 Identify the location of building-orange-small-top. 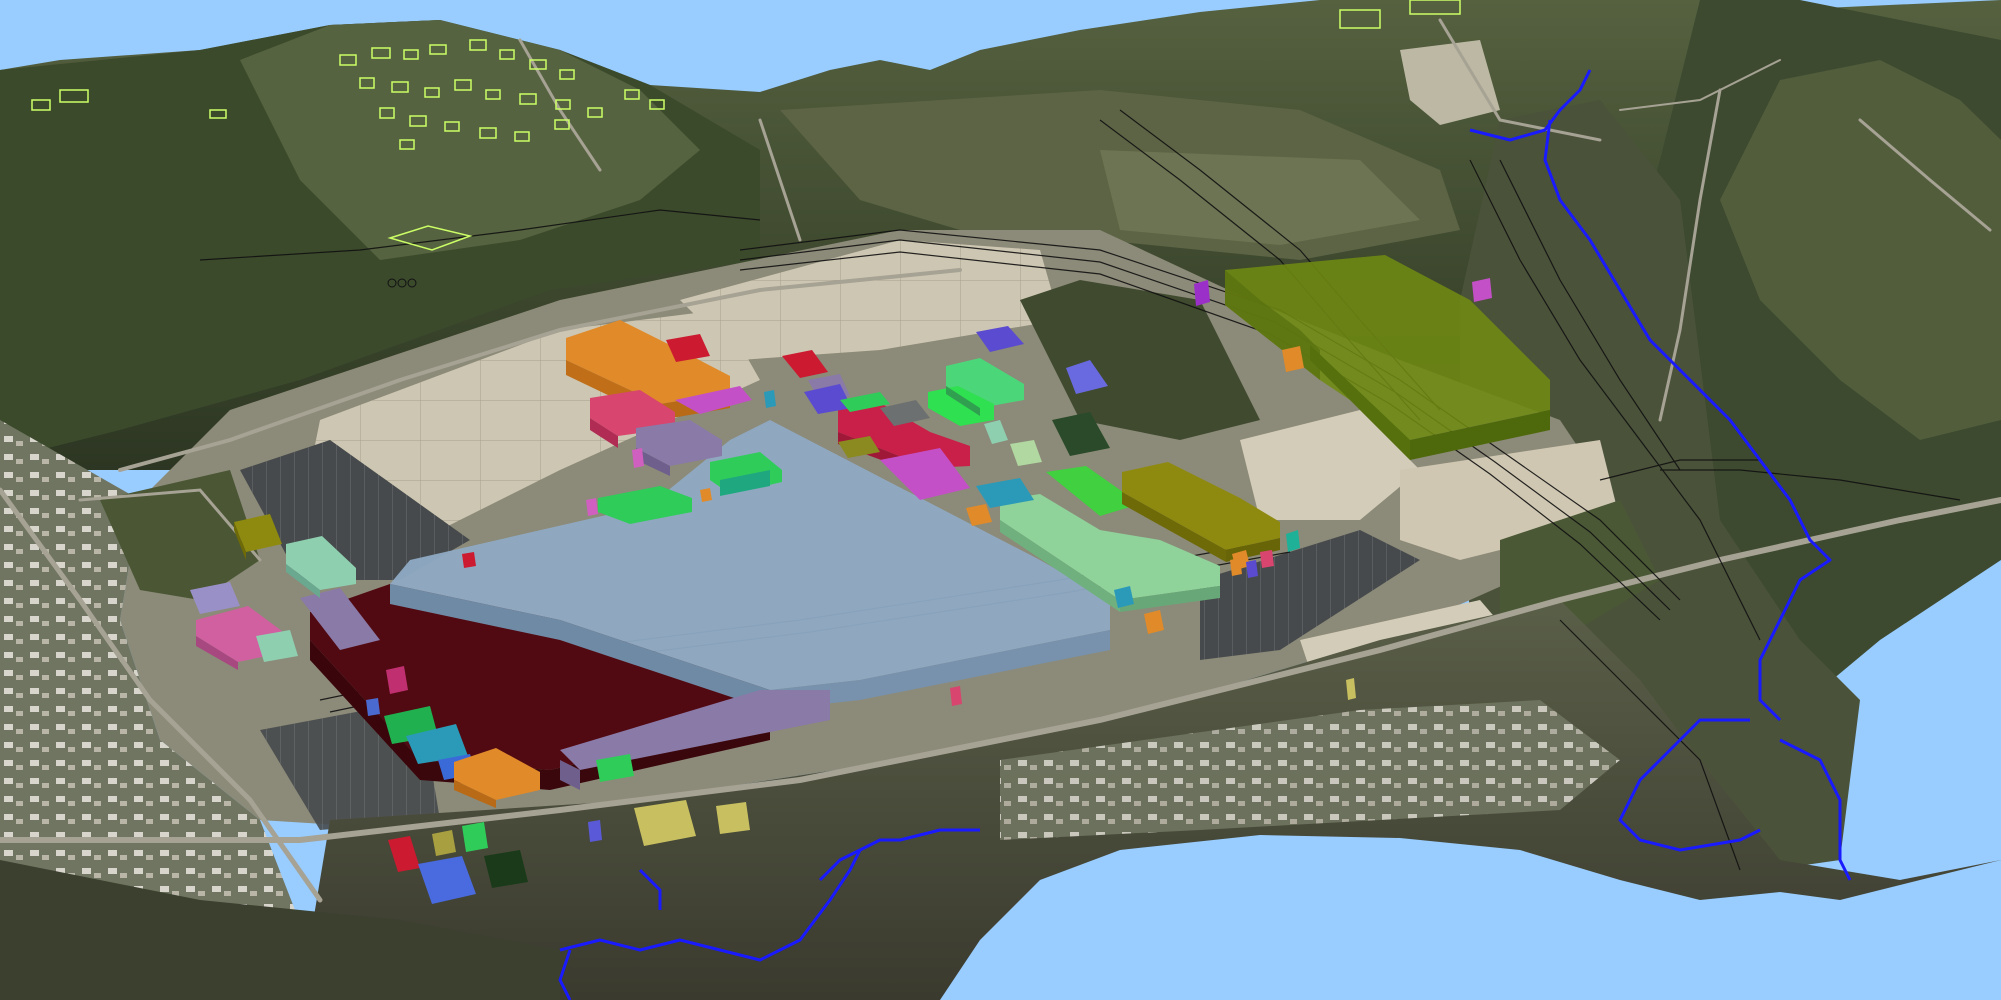
(1293, 359).